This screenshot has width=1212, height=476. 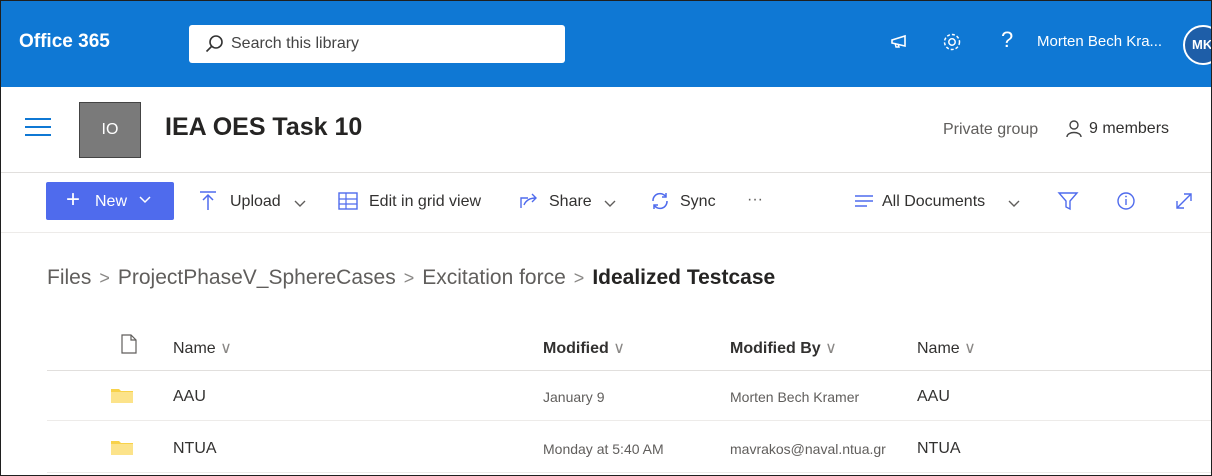 What do you see at coordinates (755, 200) in the screenshot?
I see `more-options-icon: ···` at bounding box center [755, 200].